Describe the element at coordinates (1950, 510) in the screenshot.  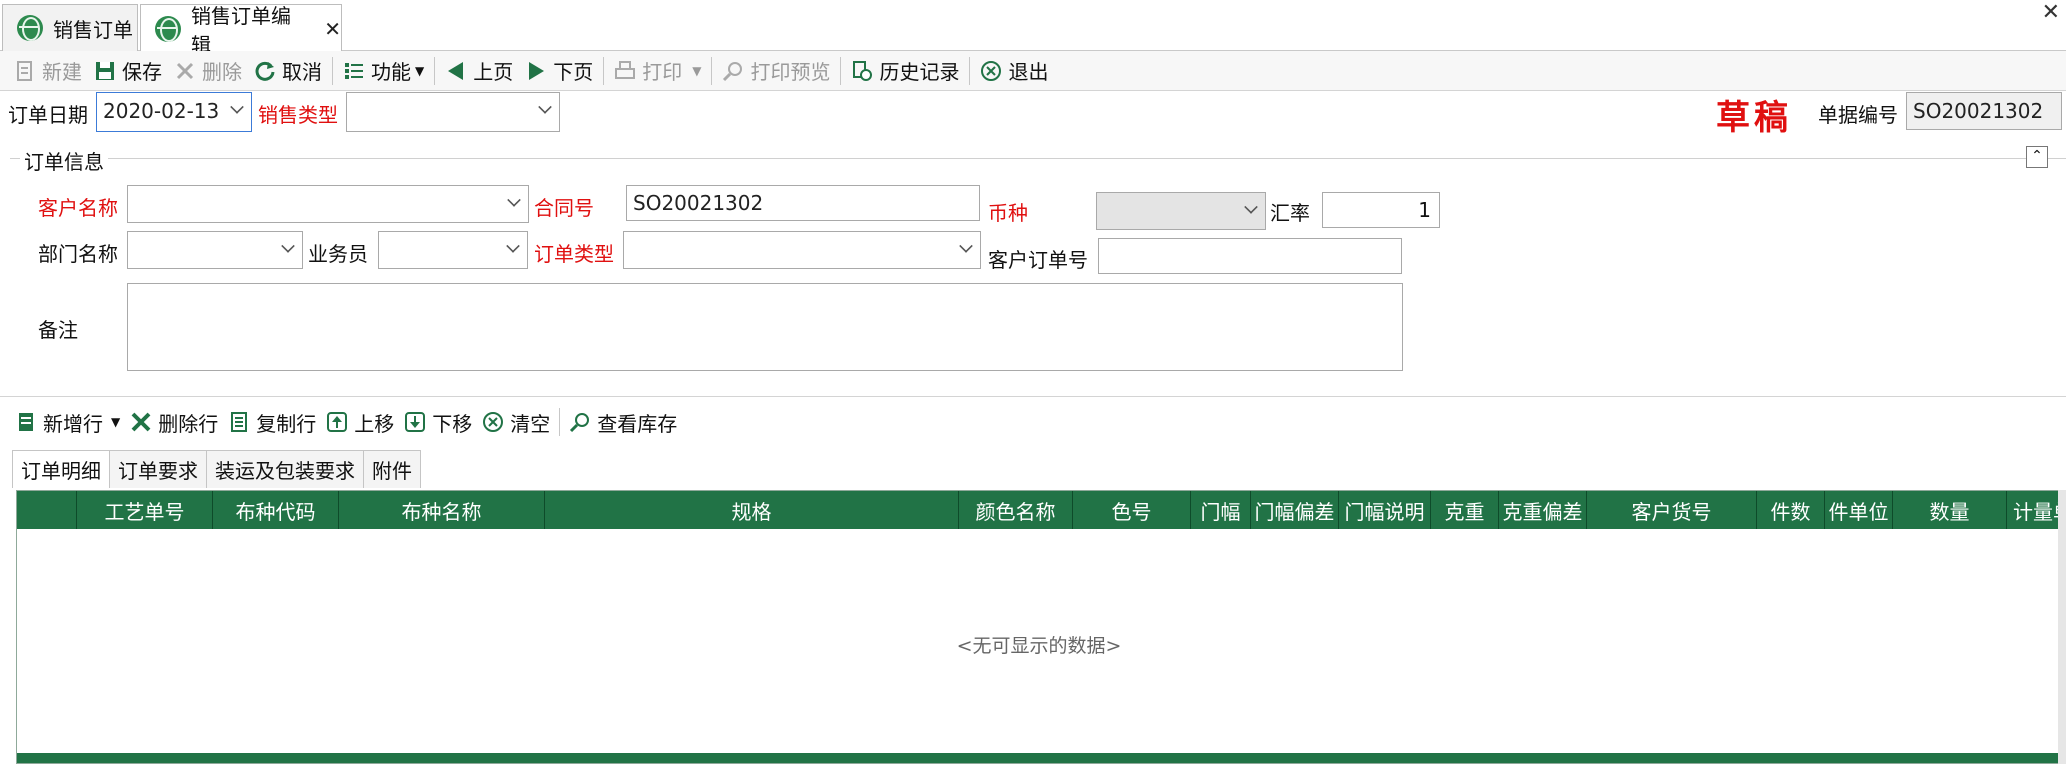
I see `grid-column-header: 数量` at that location.